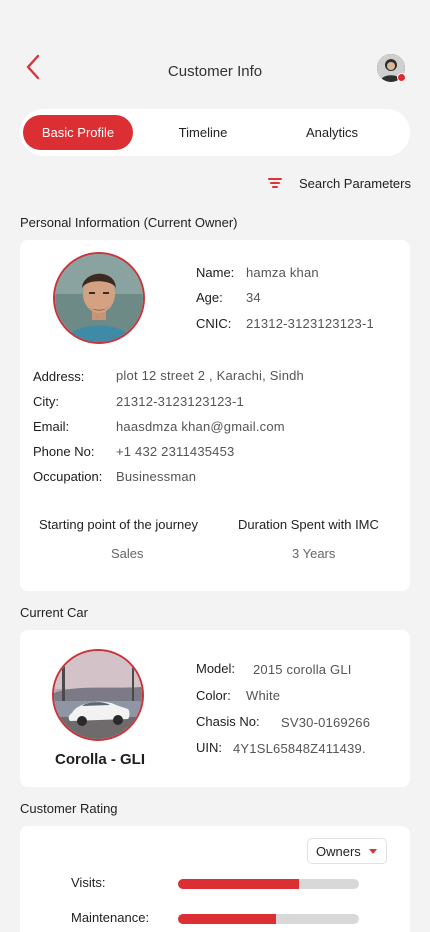 The image size is (430, 932). Describe the element at coordinates (110, 917) in the screenshot. I see `maintenance-label: Maintenance:` at that location.